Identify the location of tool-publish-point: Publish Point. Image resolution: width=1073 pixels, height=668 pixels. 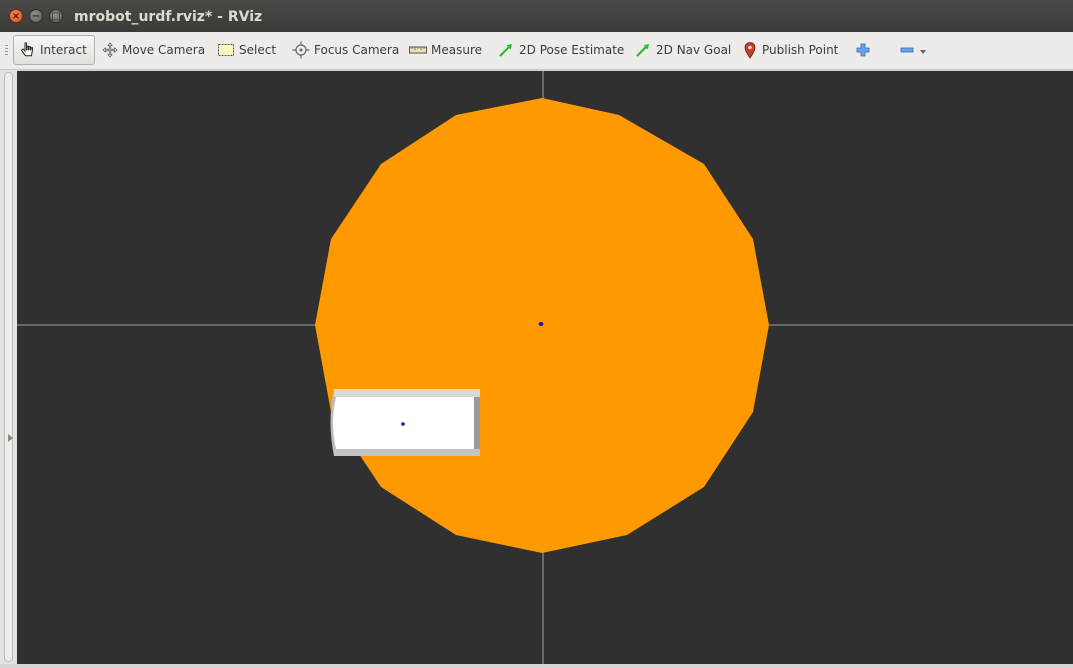
(790, 50).